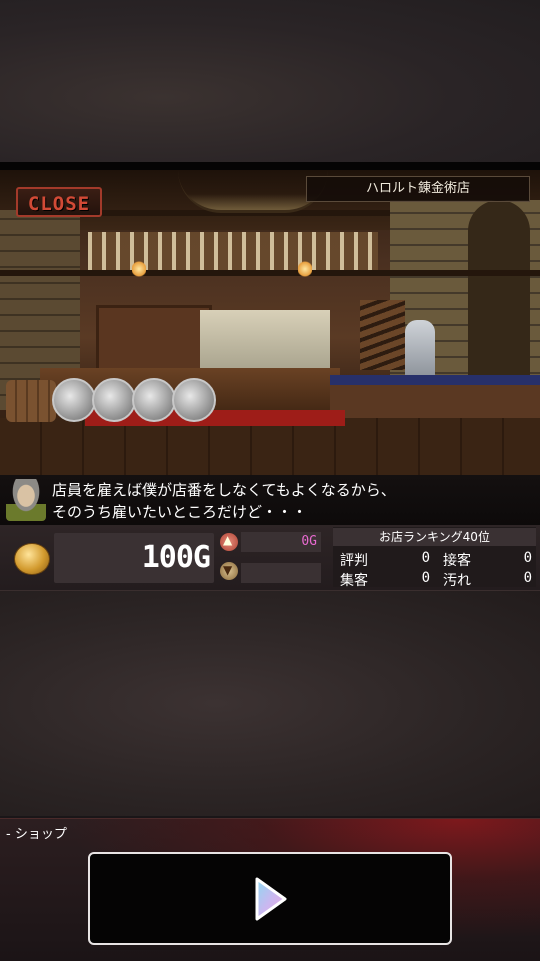 Image resolution: width=540 pixels, height=961 pixels. What do you see at coordinates (31, 401) in the screenshot?
I see `barrel` at bounding box center [31, 401].